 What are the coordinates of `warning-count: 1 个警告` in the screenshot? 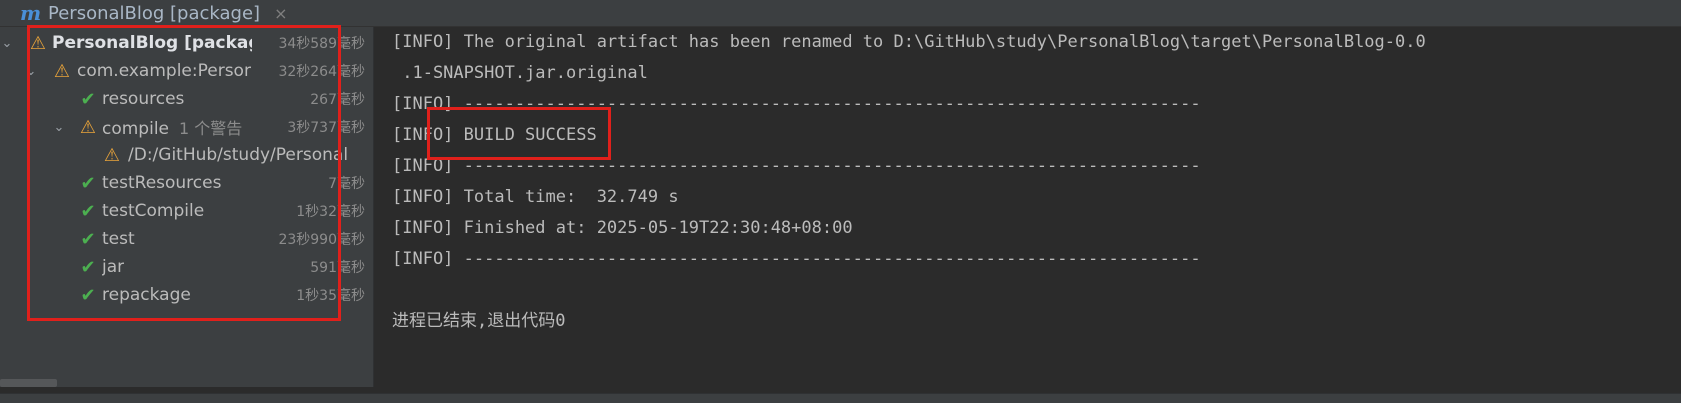 It's located at (211, 128).